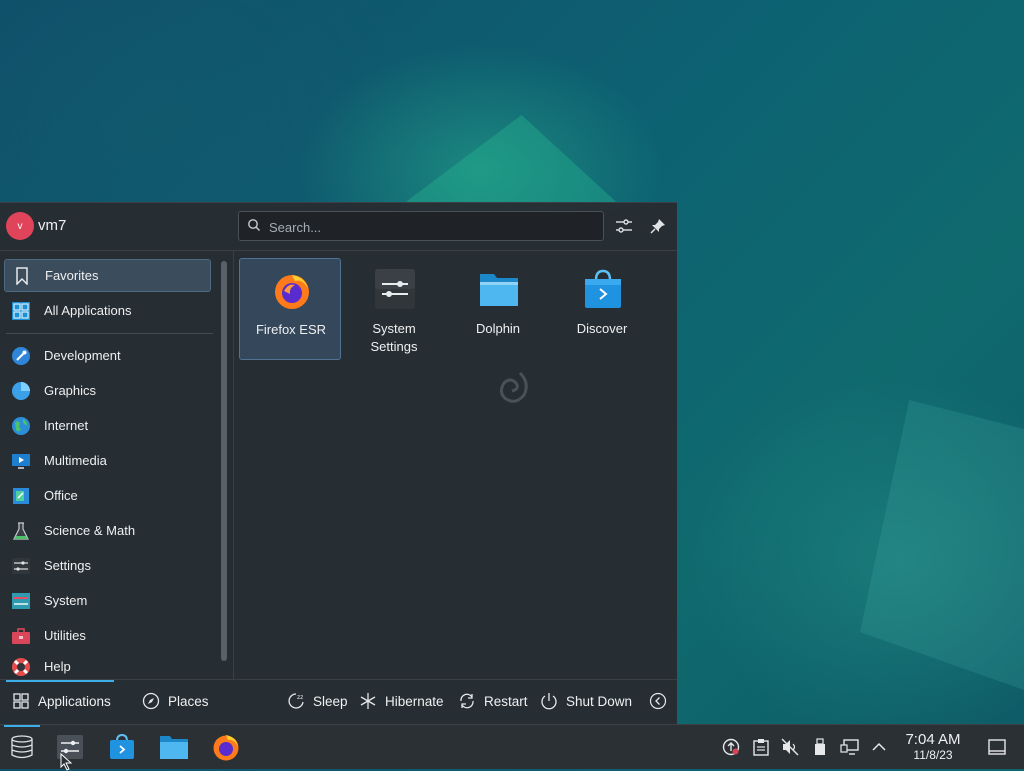 This screenshot has width=1024, height=771. Describe the element at coordinates (603, 288) in the screenshot. I see `discover-bag-icon` at that location.